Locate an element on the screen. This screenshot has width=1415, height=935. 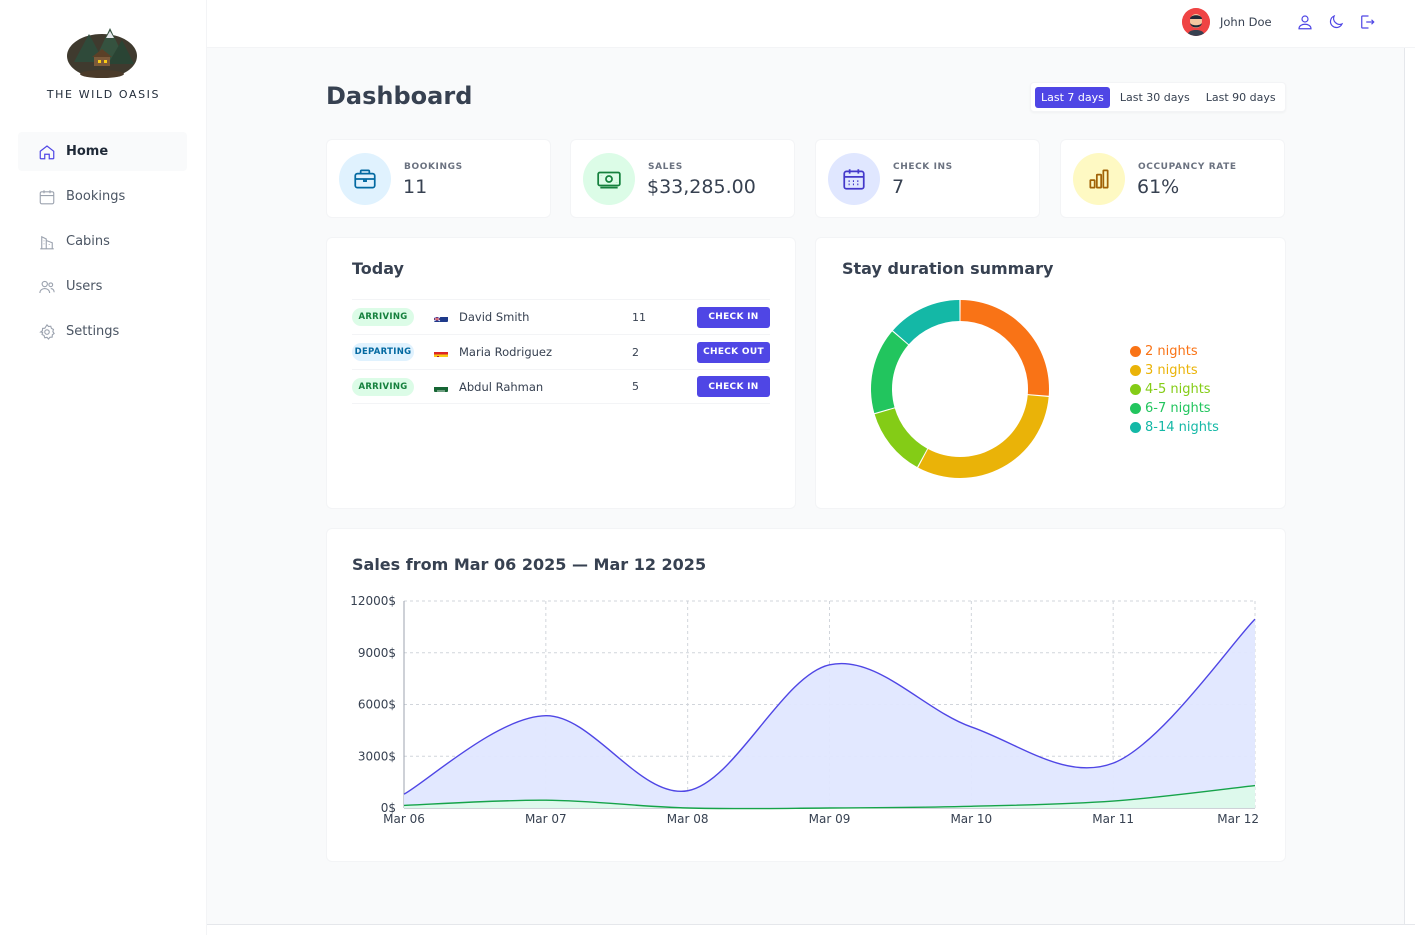
today-row: ARRIVING David Smith 11 CHECK IN is located at coordinates (561, 316).